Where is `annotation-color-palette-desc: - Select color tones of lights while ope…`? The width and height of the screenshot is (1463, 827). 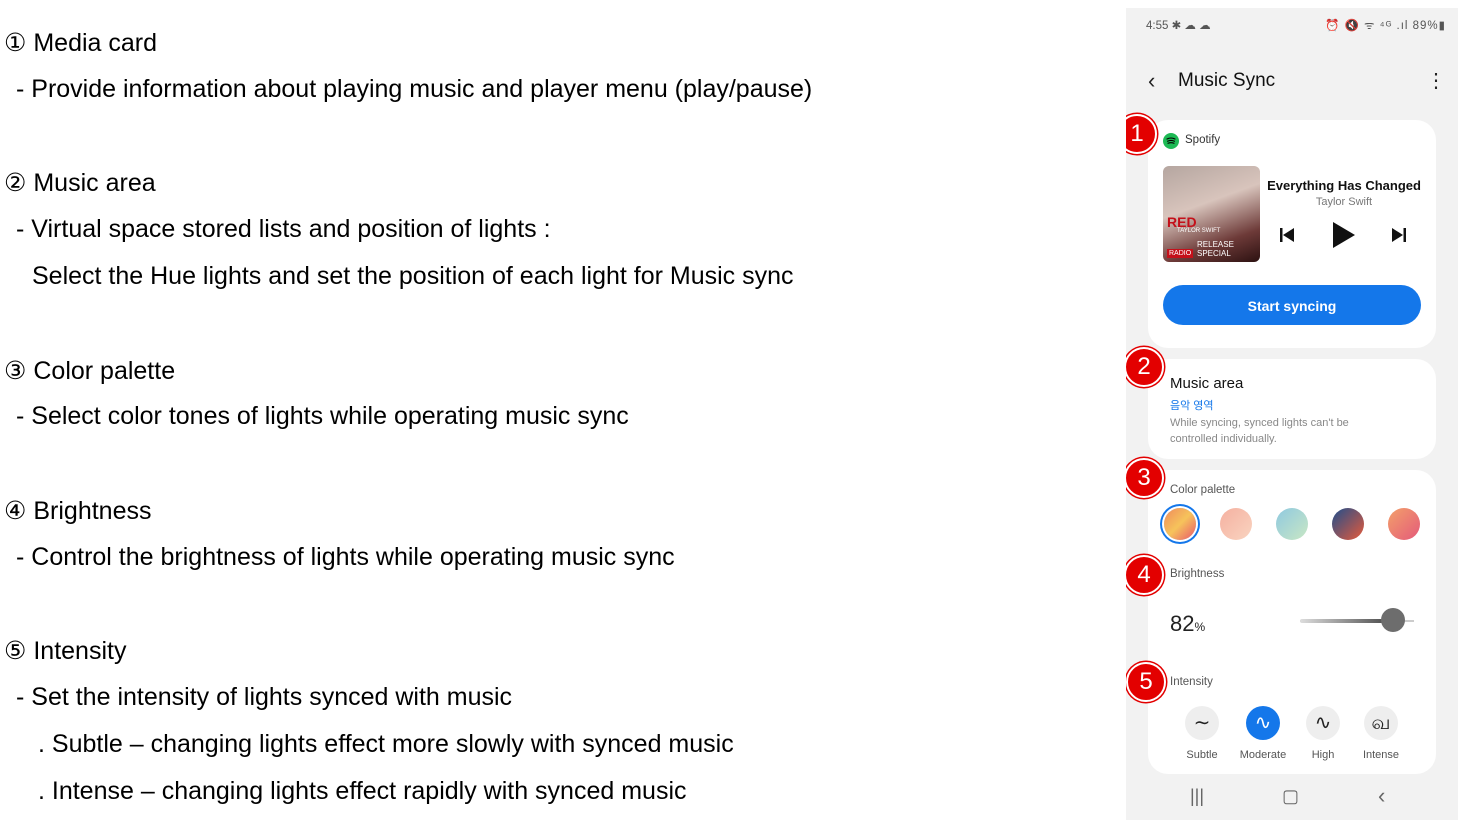 annotation-color-palette-desc: - Select color tones of lights while ope… is located at coordinates (322, 416).